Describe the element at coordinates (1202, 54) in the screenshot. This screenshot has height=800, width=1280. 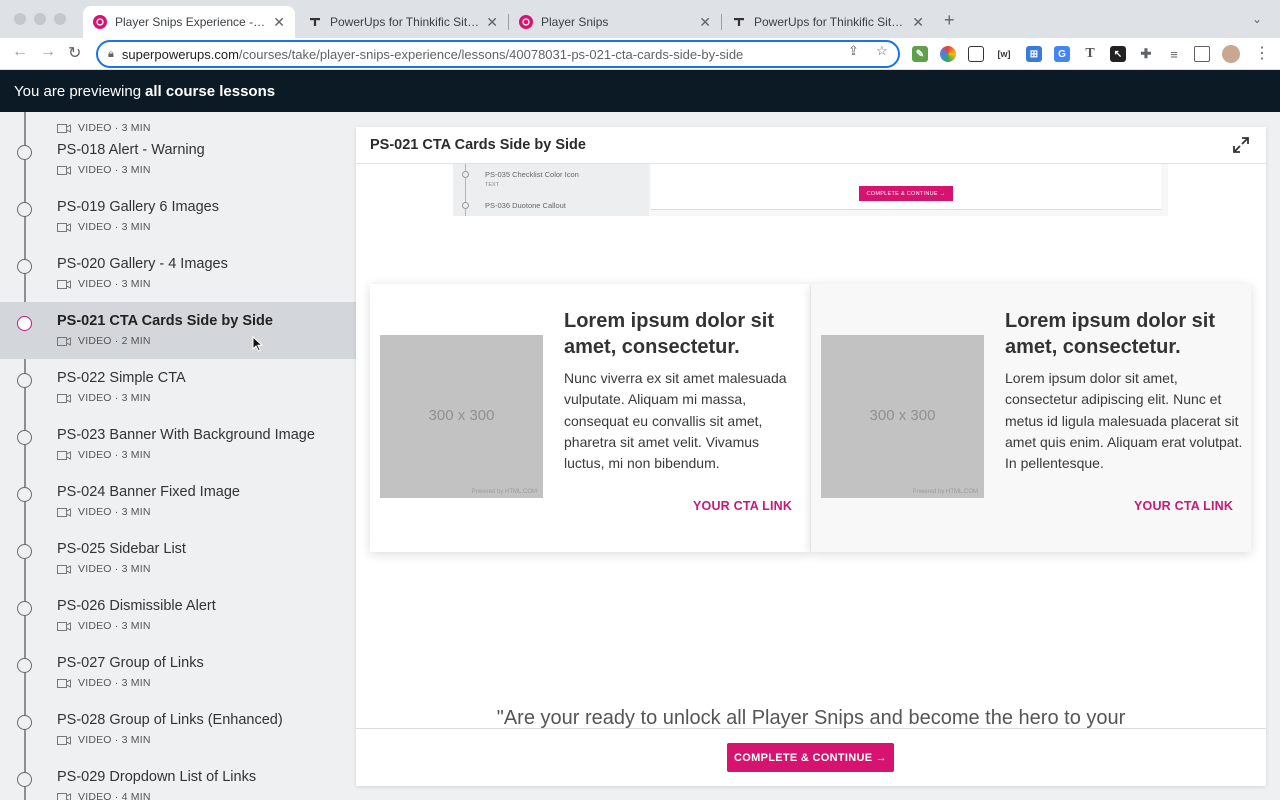
I see `side-panel-icon` at that location.